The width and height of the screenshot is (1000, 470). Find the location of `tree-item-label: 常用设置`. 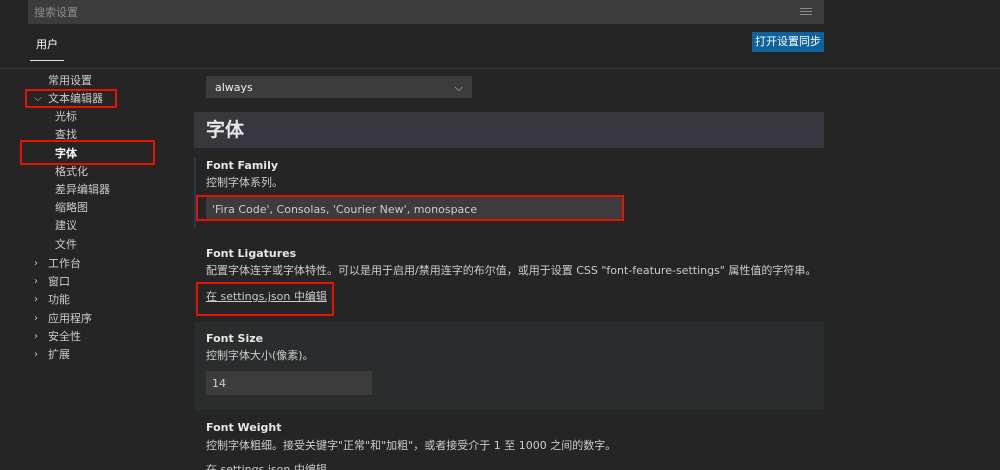

tree-item-label: 常用设置 is located at coordinates (70, 80).